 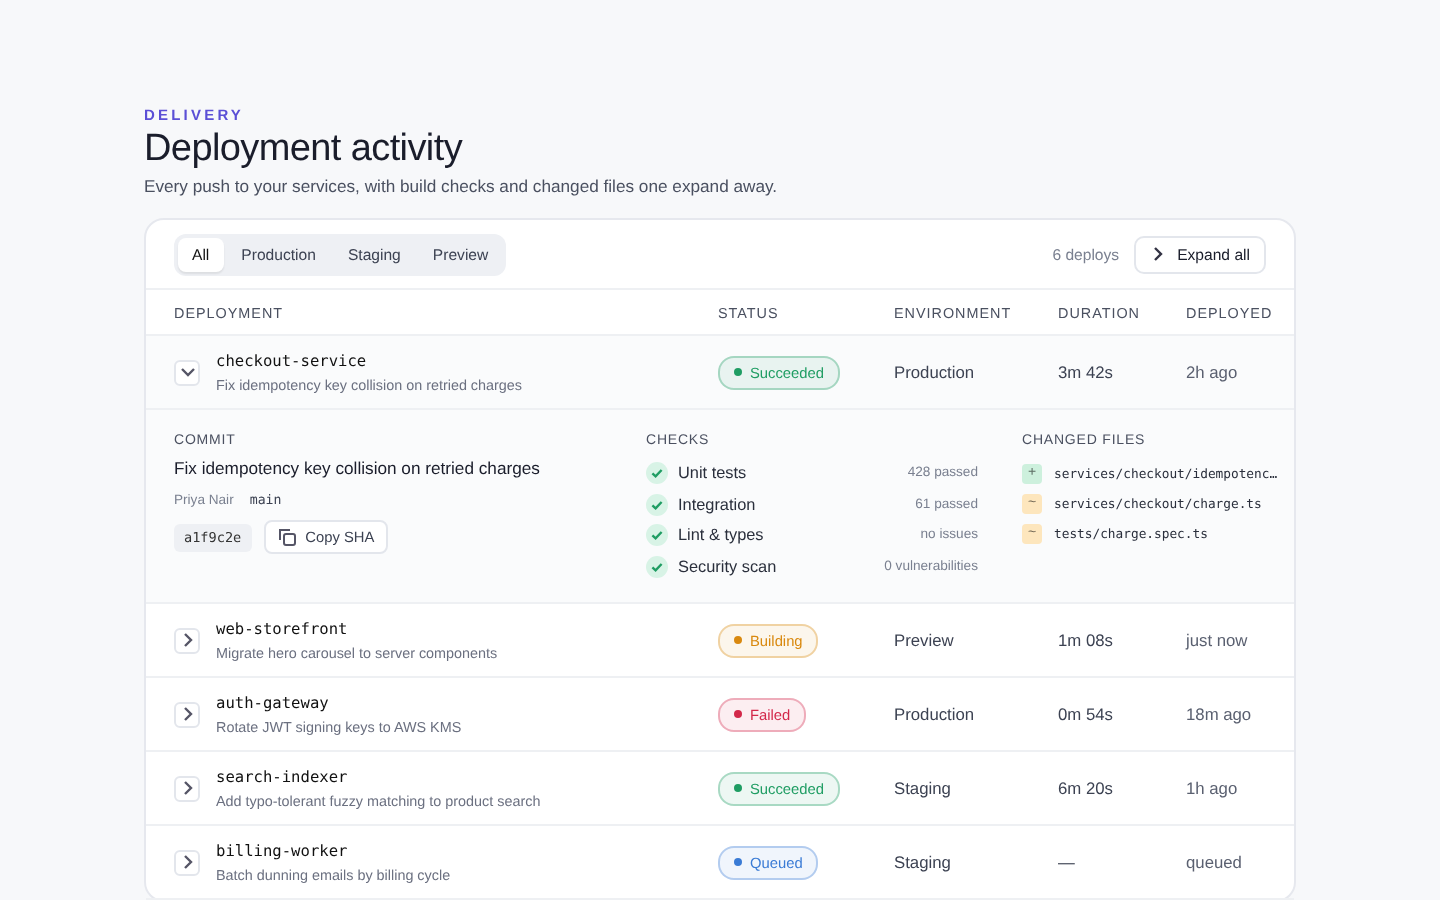 I want to click on check-name: Lint & types, so click(x=722, y=535).